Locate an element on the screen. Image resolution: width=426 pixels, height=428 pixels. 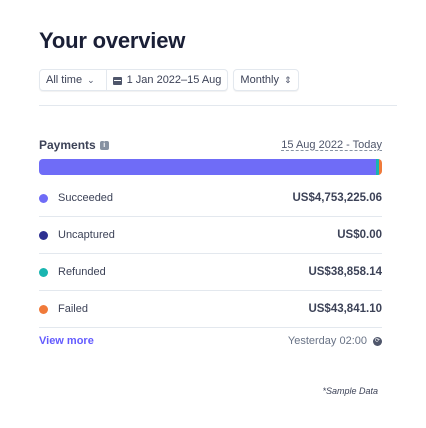
bar-segment-succeeded is located at coordinates (208, 167).